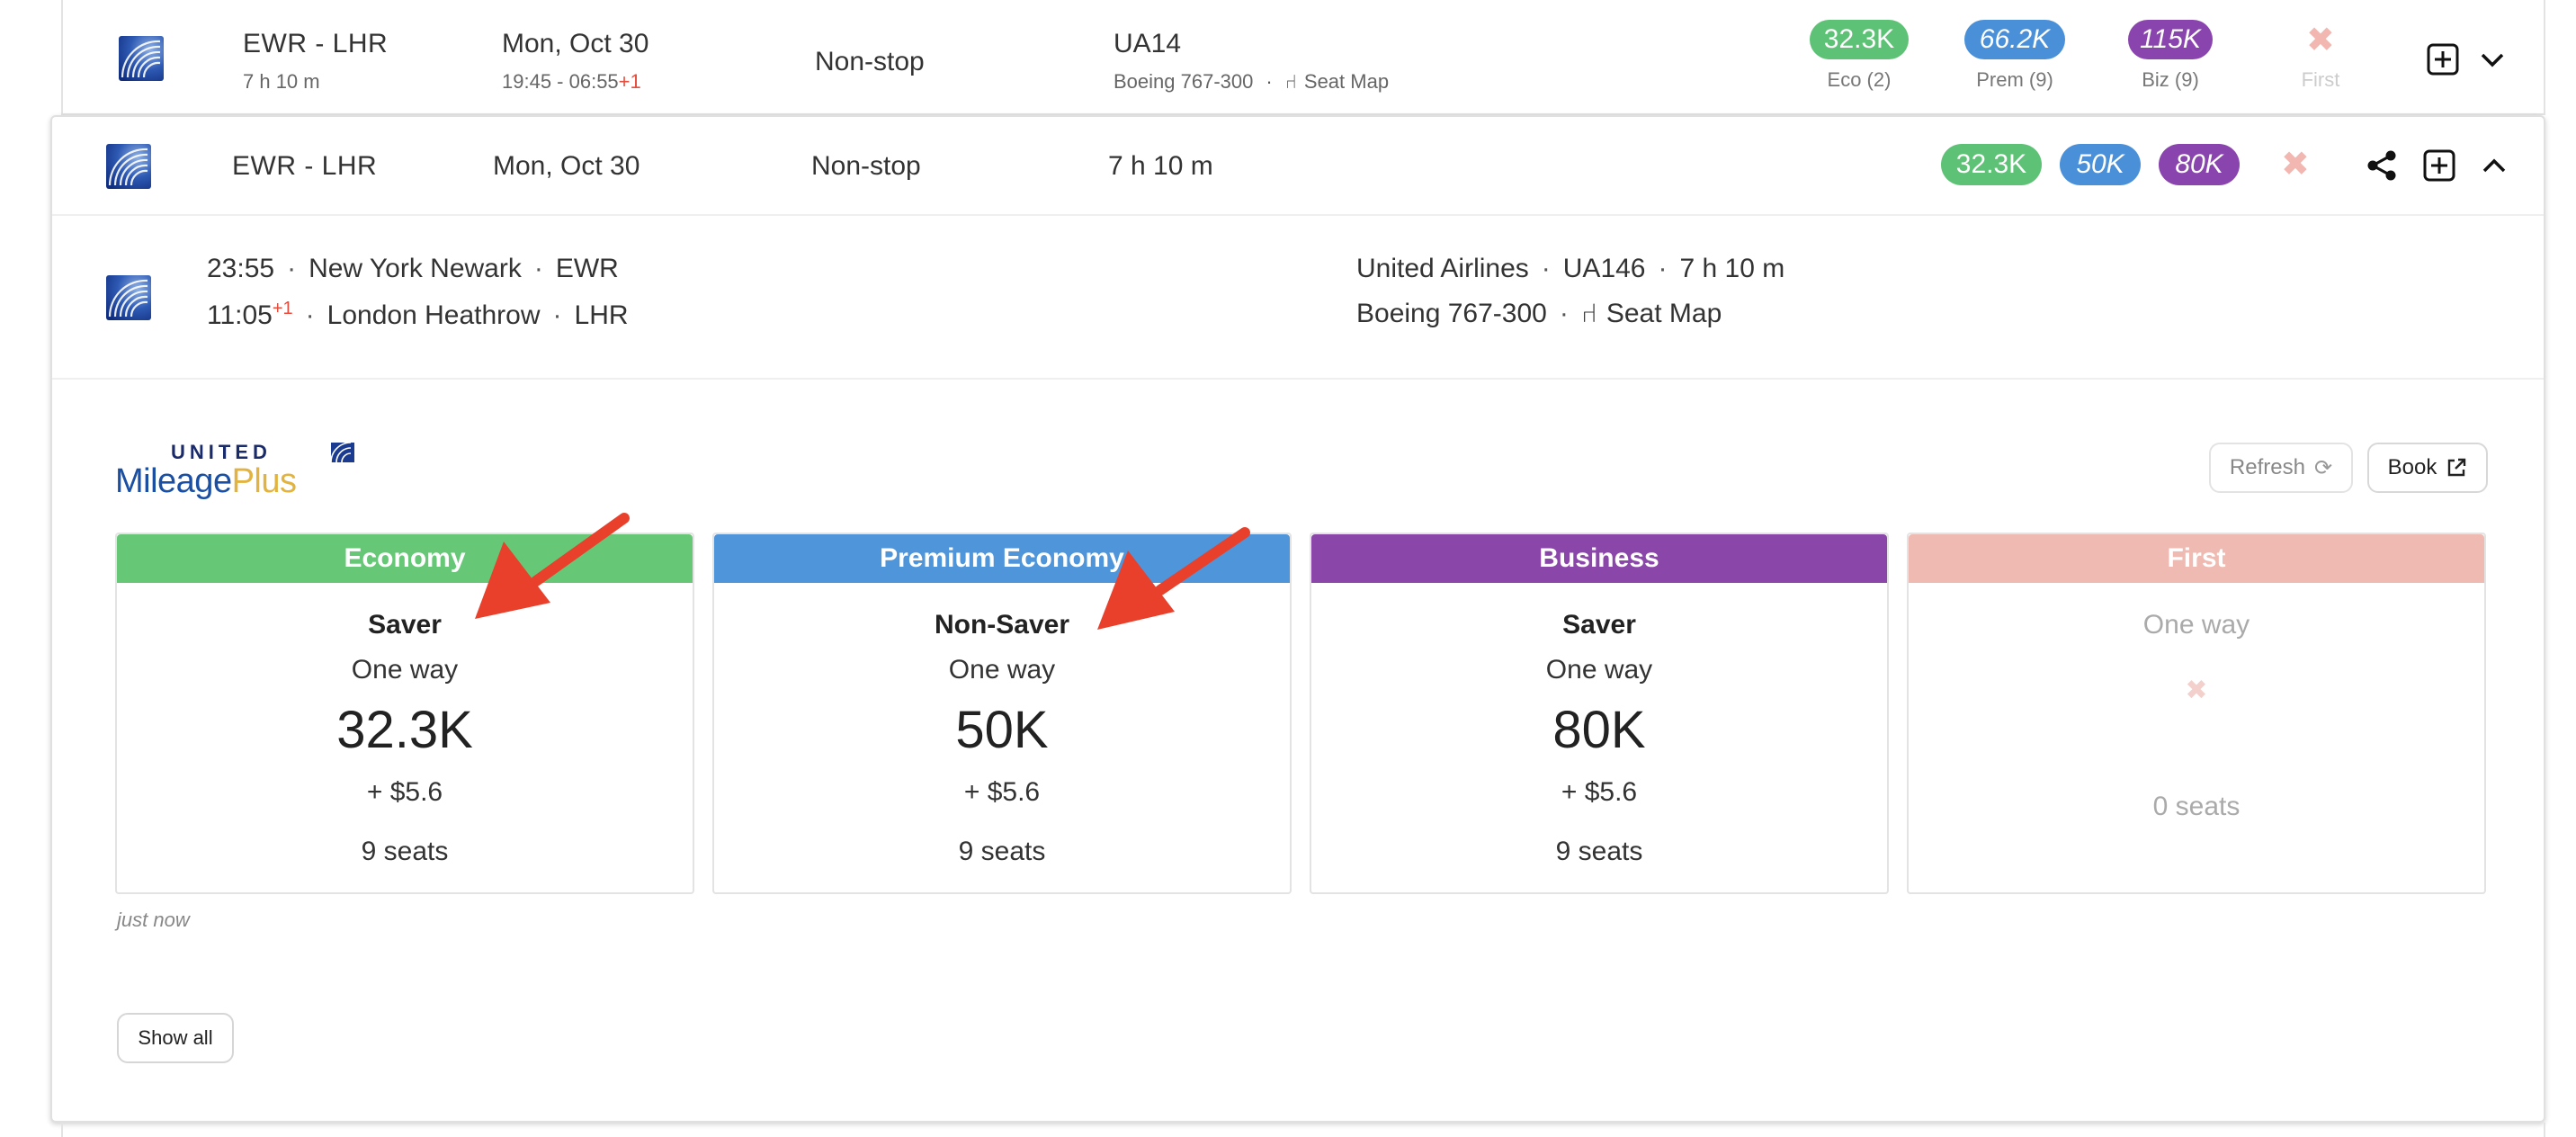 This screenshot has width=2576, height=1137. What do you see at coordinates (2196, 558) in the screenshot?
I see `cabin-header: First` at bounding box center [2196, 558].